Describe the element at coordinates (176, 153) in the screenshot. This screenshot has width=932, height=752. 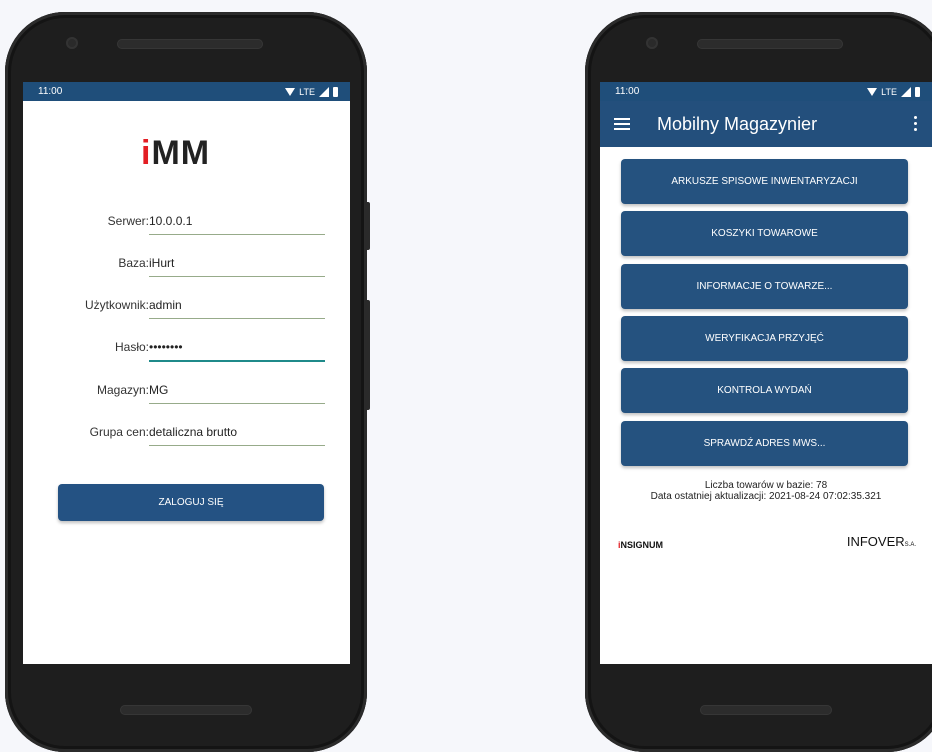
I see `imm-logo: iMM` at that location.